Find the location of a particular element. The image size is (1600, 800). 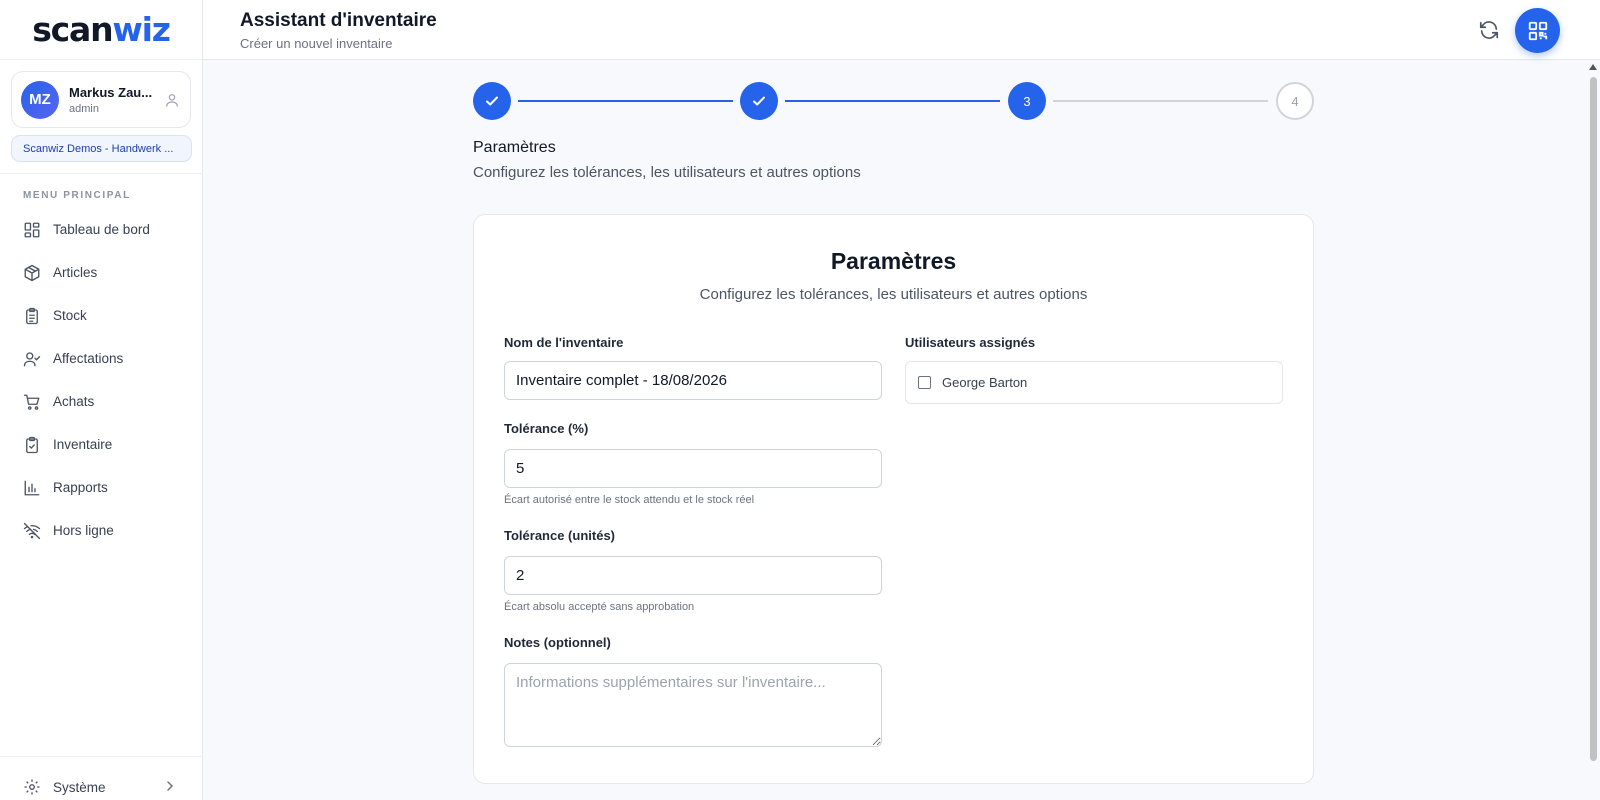

user-check-icon is located at coordinates (32, 358).